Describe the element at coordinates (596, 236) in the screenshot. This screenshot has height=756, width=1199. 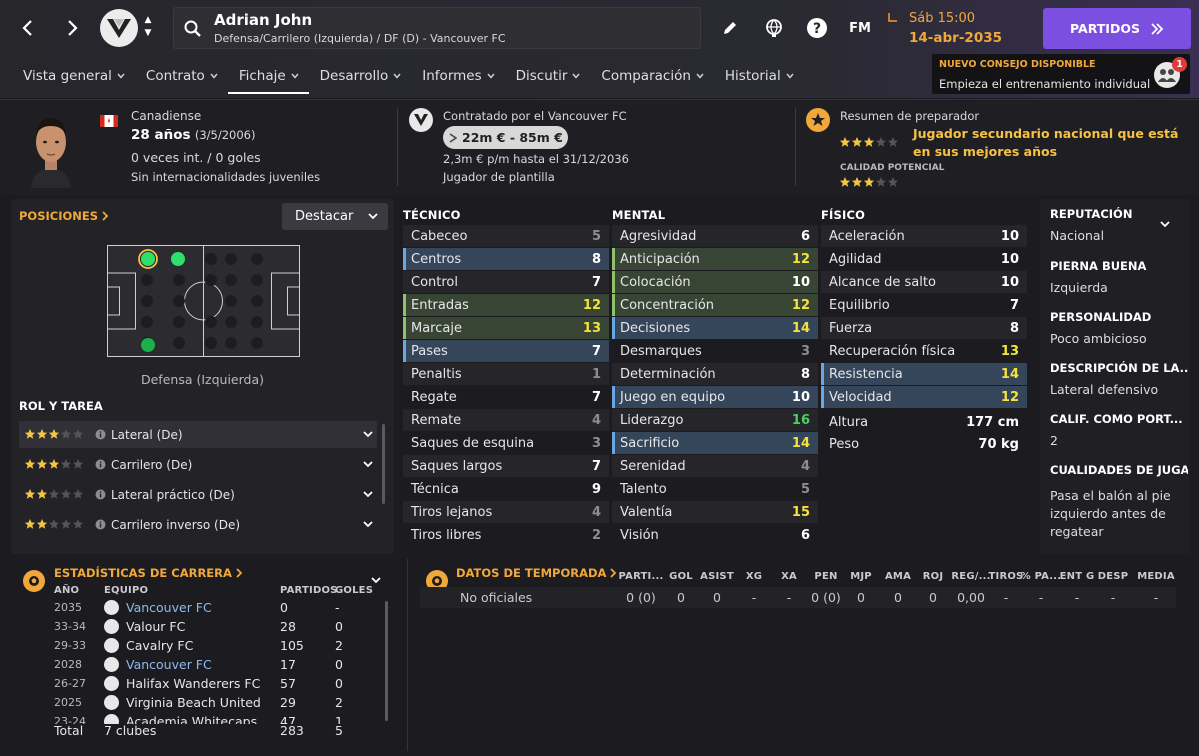
I see `attribute-value: 5` at that location.